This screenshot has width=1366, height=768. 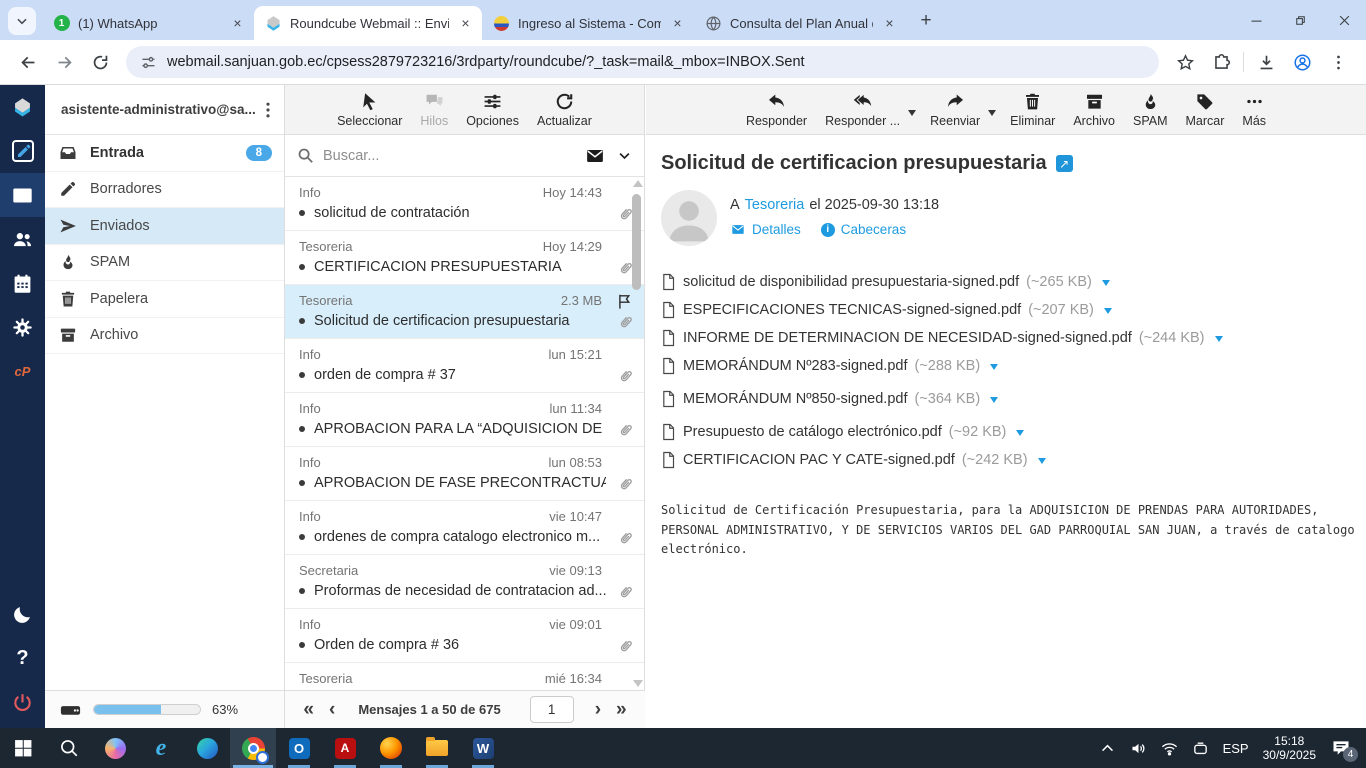 What do you see at coordinates (638, 183) in the screenshot?
I see `scroll-up-arrow` at bounding box center [638, 183].